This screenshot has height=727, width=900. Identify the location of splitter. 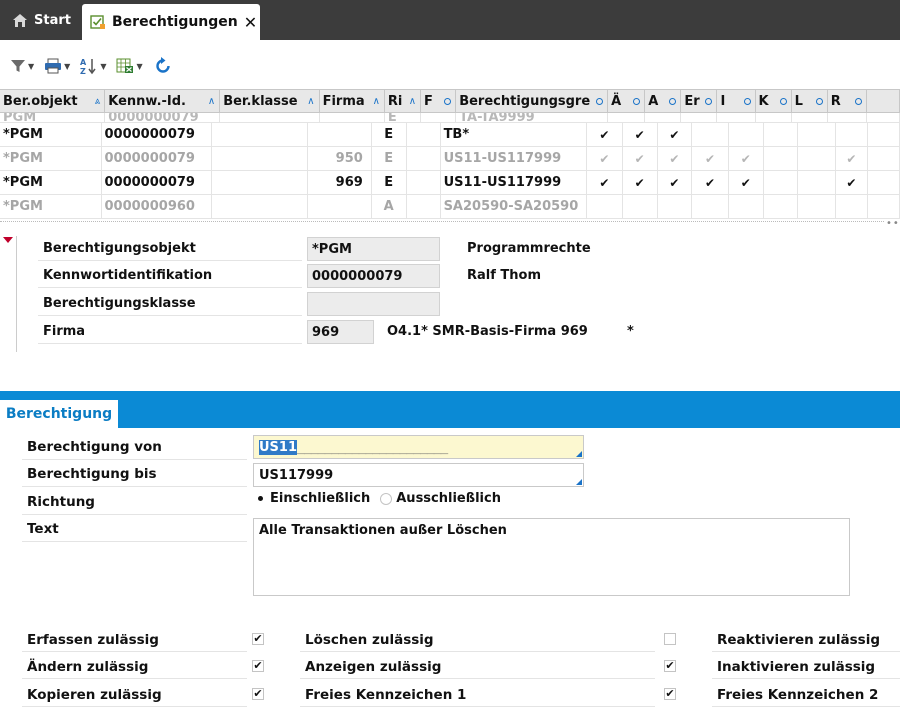
(442, 221).